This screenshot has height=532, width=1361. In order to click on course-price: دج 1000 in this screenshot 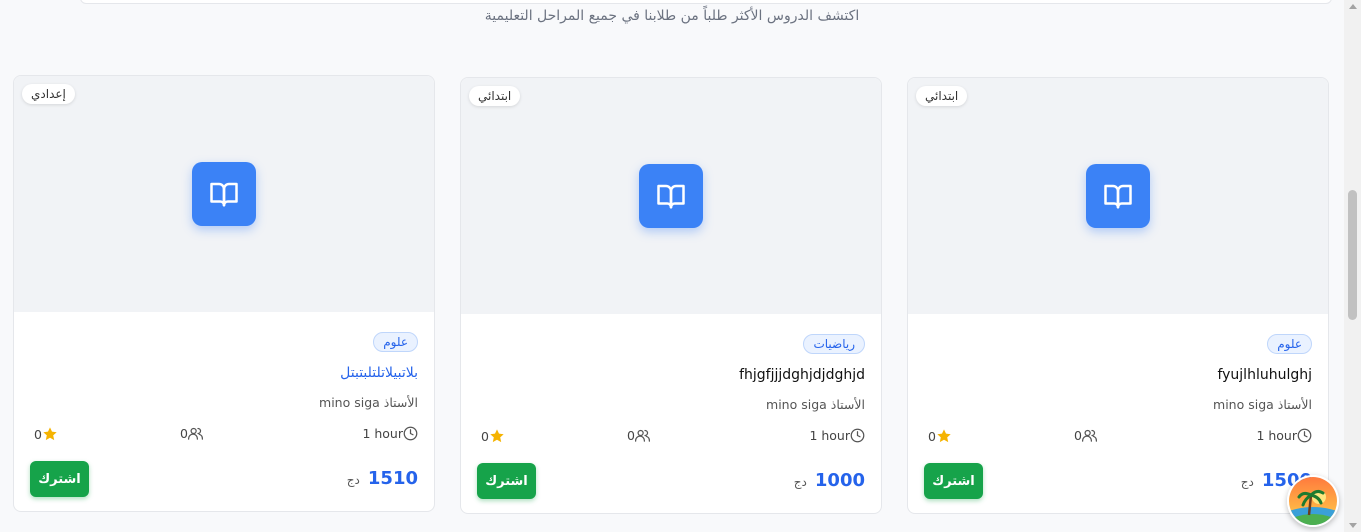, I will do `click(829, 480)`.